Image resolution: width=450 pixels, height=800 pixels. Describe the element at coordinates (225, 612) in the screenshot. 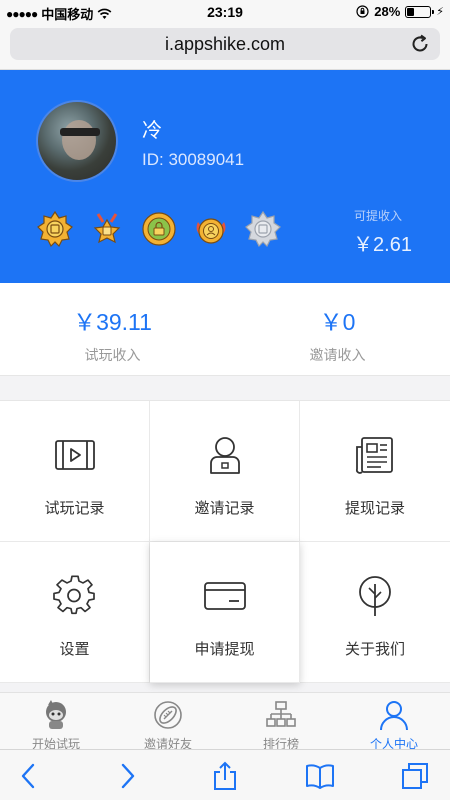

I see `menu-apply-withdraw: 申请提现` at that location.